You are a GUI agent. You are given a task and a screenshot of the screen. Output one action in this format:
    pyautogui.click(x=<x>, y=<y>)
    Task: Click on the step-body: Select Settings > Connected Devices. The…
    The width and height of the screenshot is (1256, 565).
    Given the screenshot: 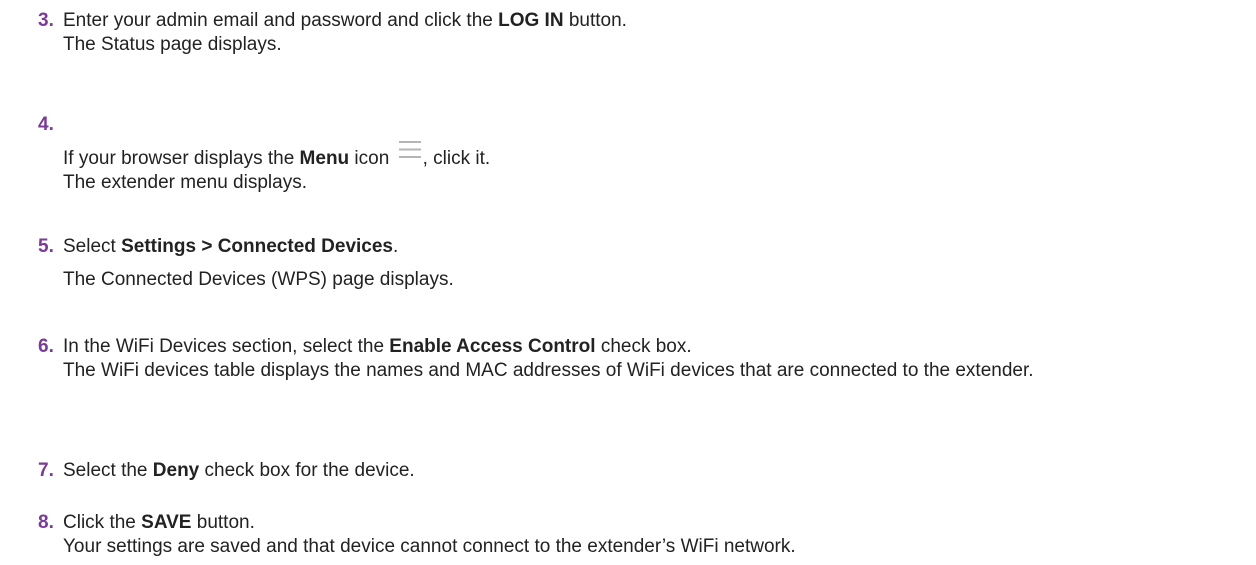 What is the action you would take?
    pyautogui.click(x=658, y=263)
    